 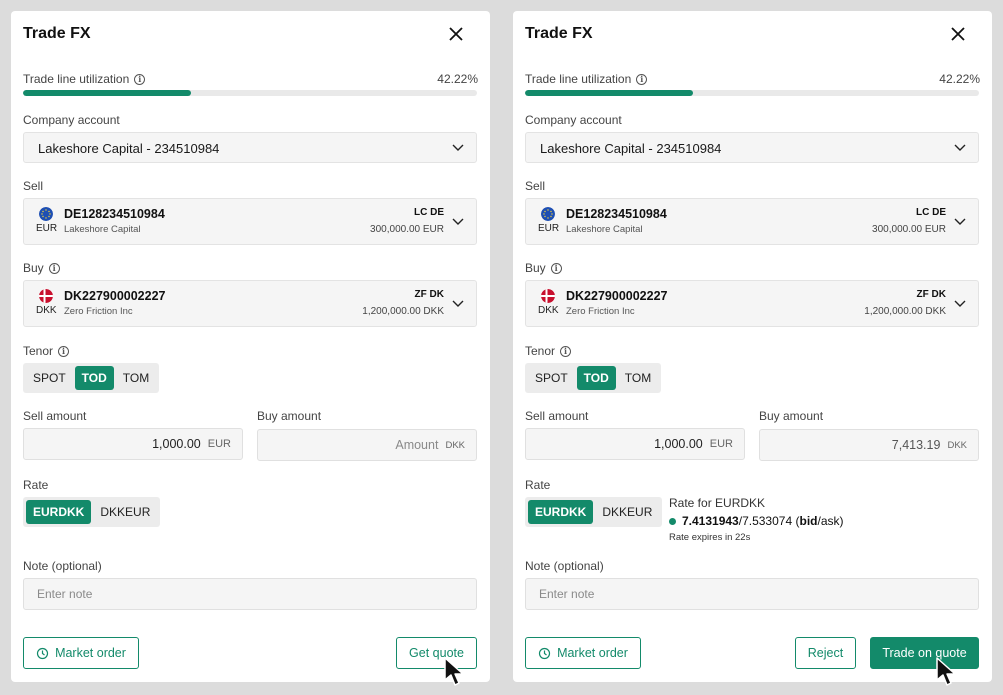 I want to click on tenor-toggle: SPOT TOD TOM, so click(x=91, y=378).